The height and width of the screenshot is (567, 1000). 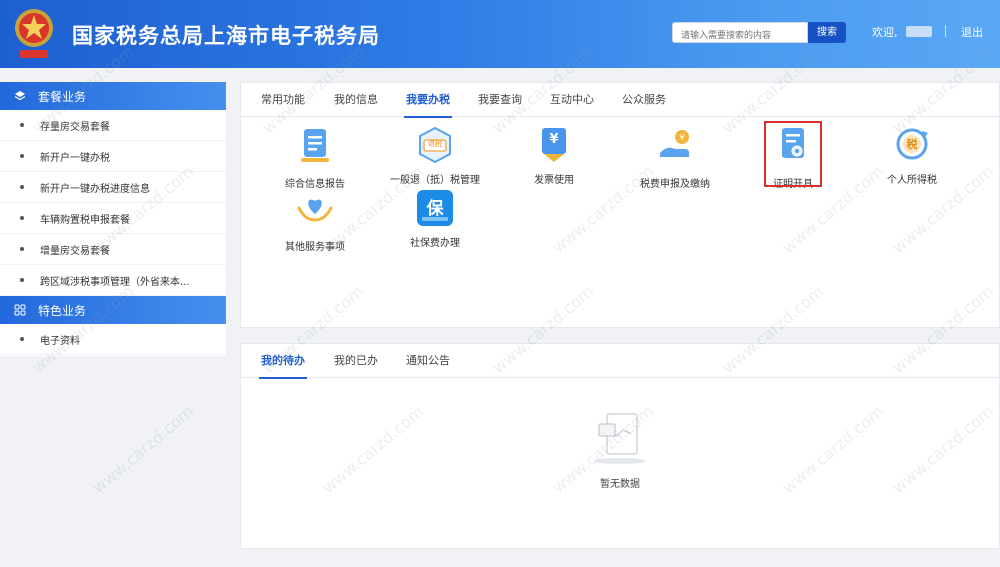 I want to click on invoice-icon-text: ¥, so click(x=554, y=139).